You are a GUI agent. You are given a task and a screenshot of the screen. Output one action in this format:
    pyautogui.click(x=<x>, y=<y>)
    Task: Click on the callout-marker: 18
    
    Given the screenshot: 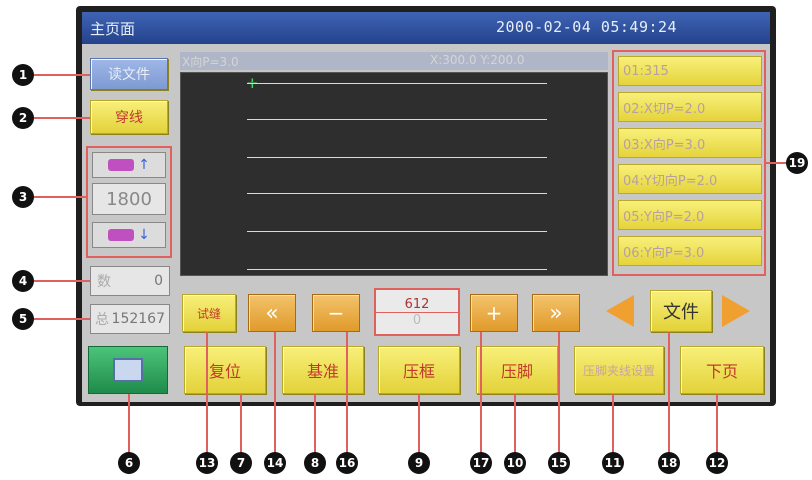 What is the action you would take?
    pyautogui.click(x=669, y=463)
    